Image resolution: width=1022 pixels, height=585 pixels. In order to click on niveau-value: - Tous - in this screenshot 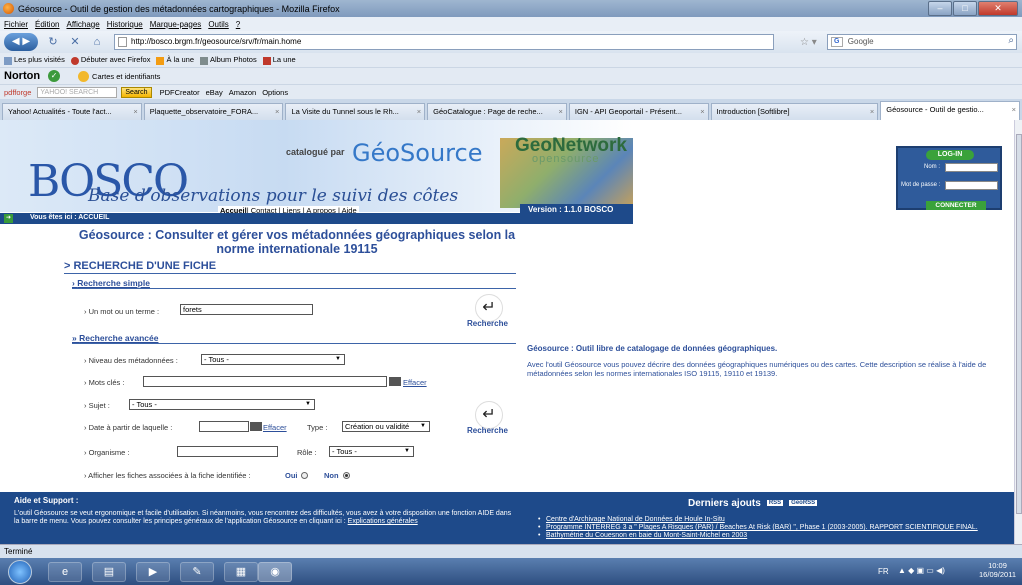, I will do `click(216, 359)`.